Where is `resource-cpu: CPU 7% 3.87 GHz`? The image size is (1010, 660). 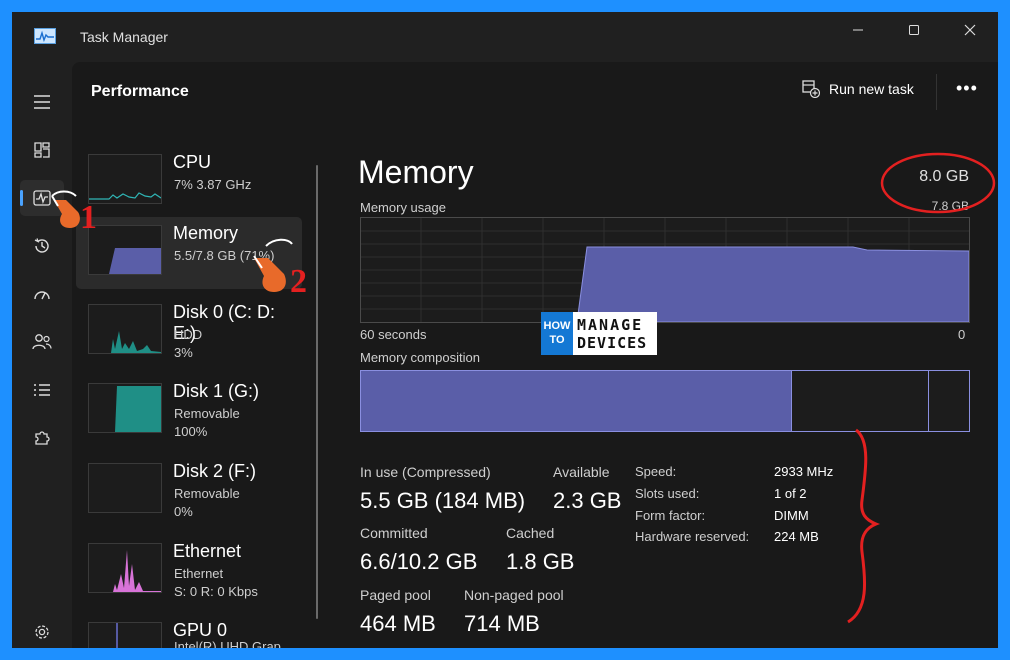
resource-cpu: CPU 7% 3.87 GHz is located at coordinates (189, 182).